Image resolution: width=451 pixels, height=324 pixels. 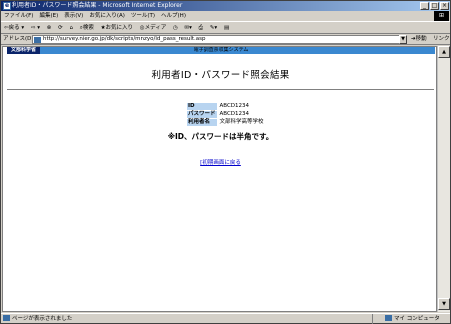 What do you see at coordinates (7, 6) in the screenshot?
I see `ie-icon: e` at bounding box center [7, 6].